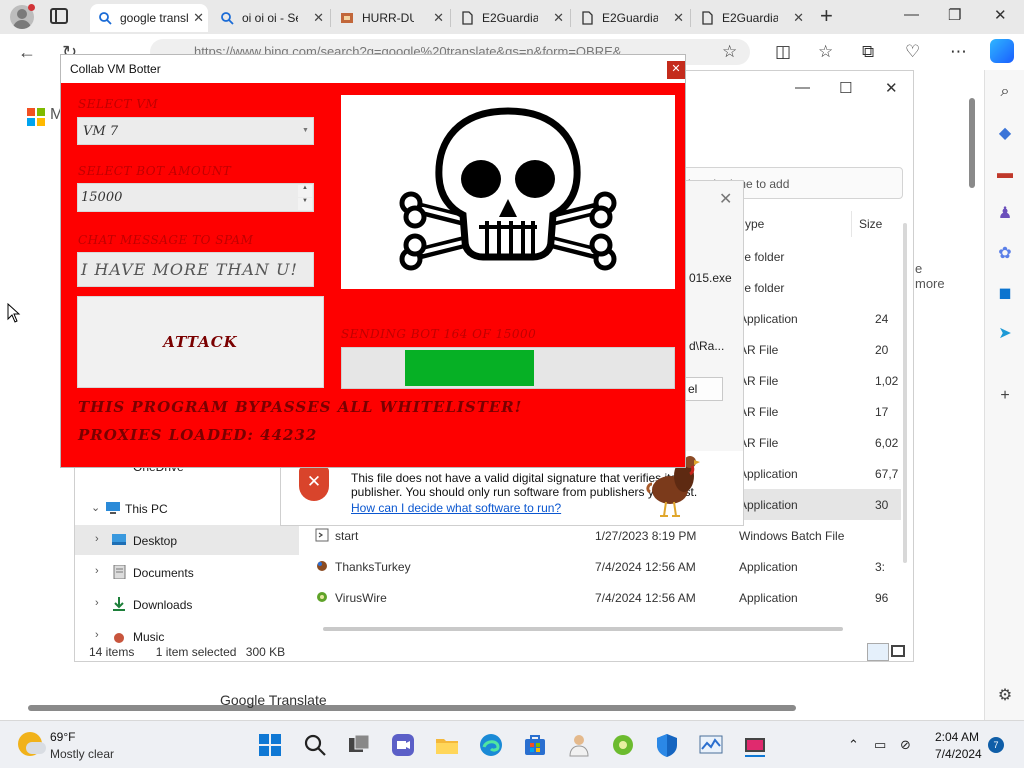  What do you see at coordinates (195, 131) in the screenshot?
I see `vm-select: VM 7 ▼` at bounding box center [195, 131].